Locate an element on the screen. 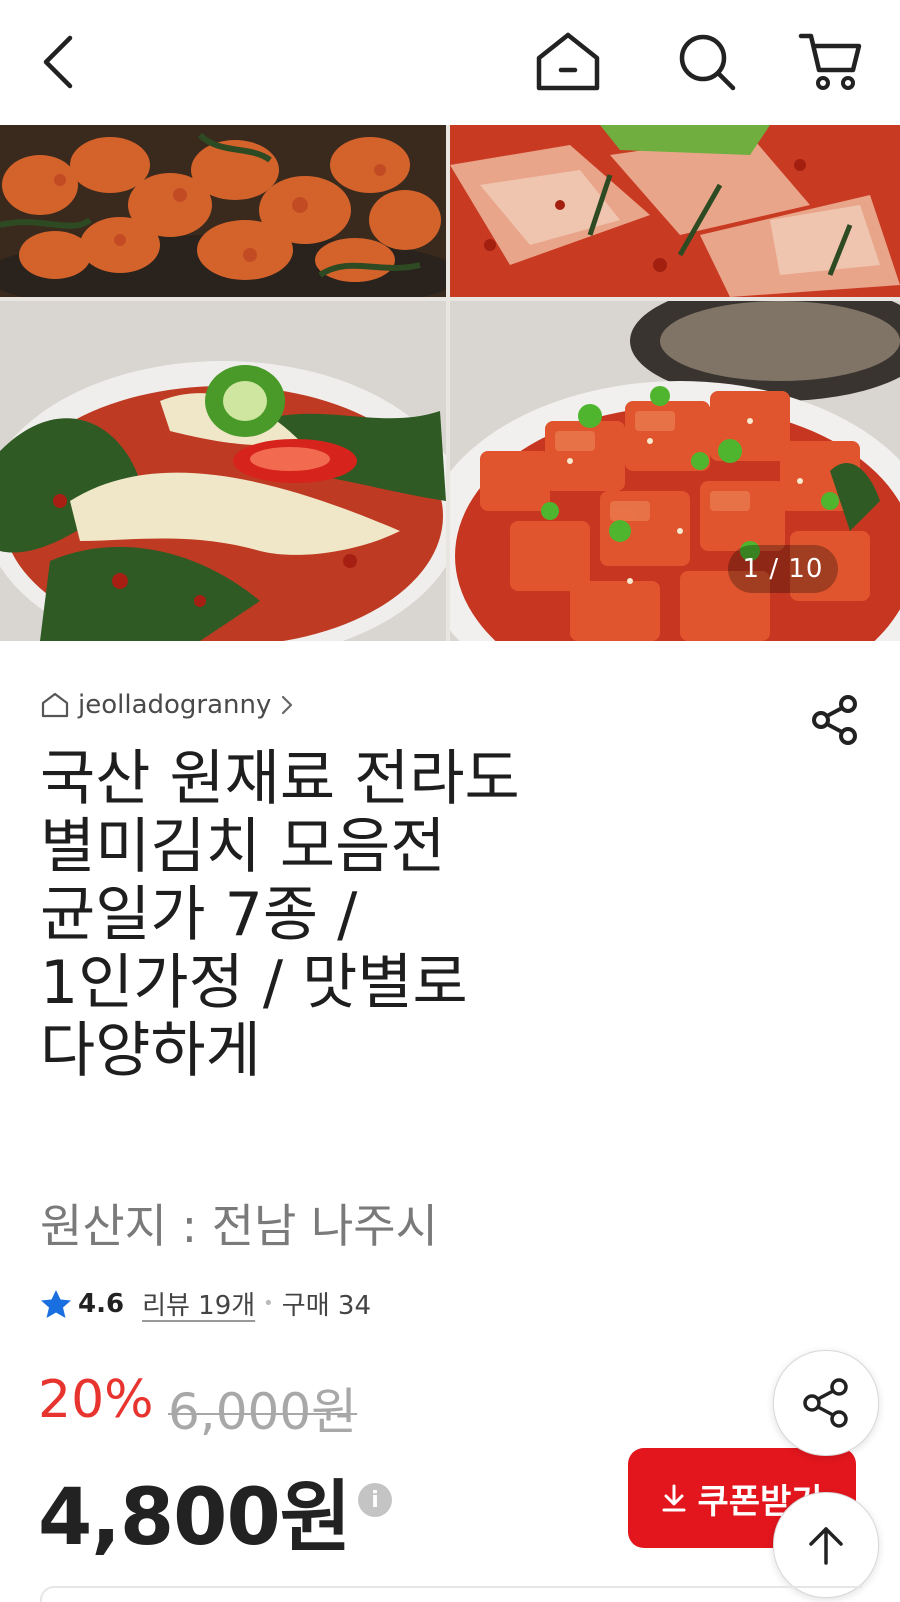 The width and height of the screenshot is (900, 1602). discount-rate: 20% is located at coordinates (96, 1400).